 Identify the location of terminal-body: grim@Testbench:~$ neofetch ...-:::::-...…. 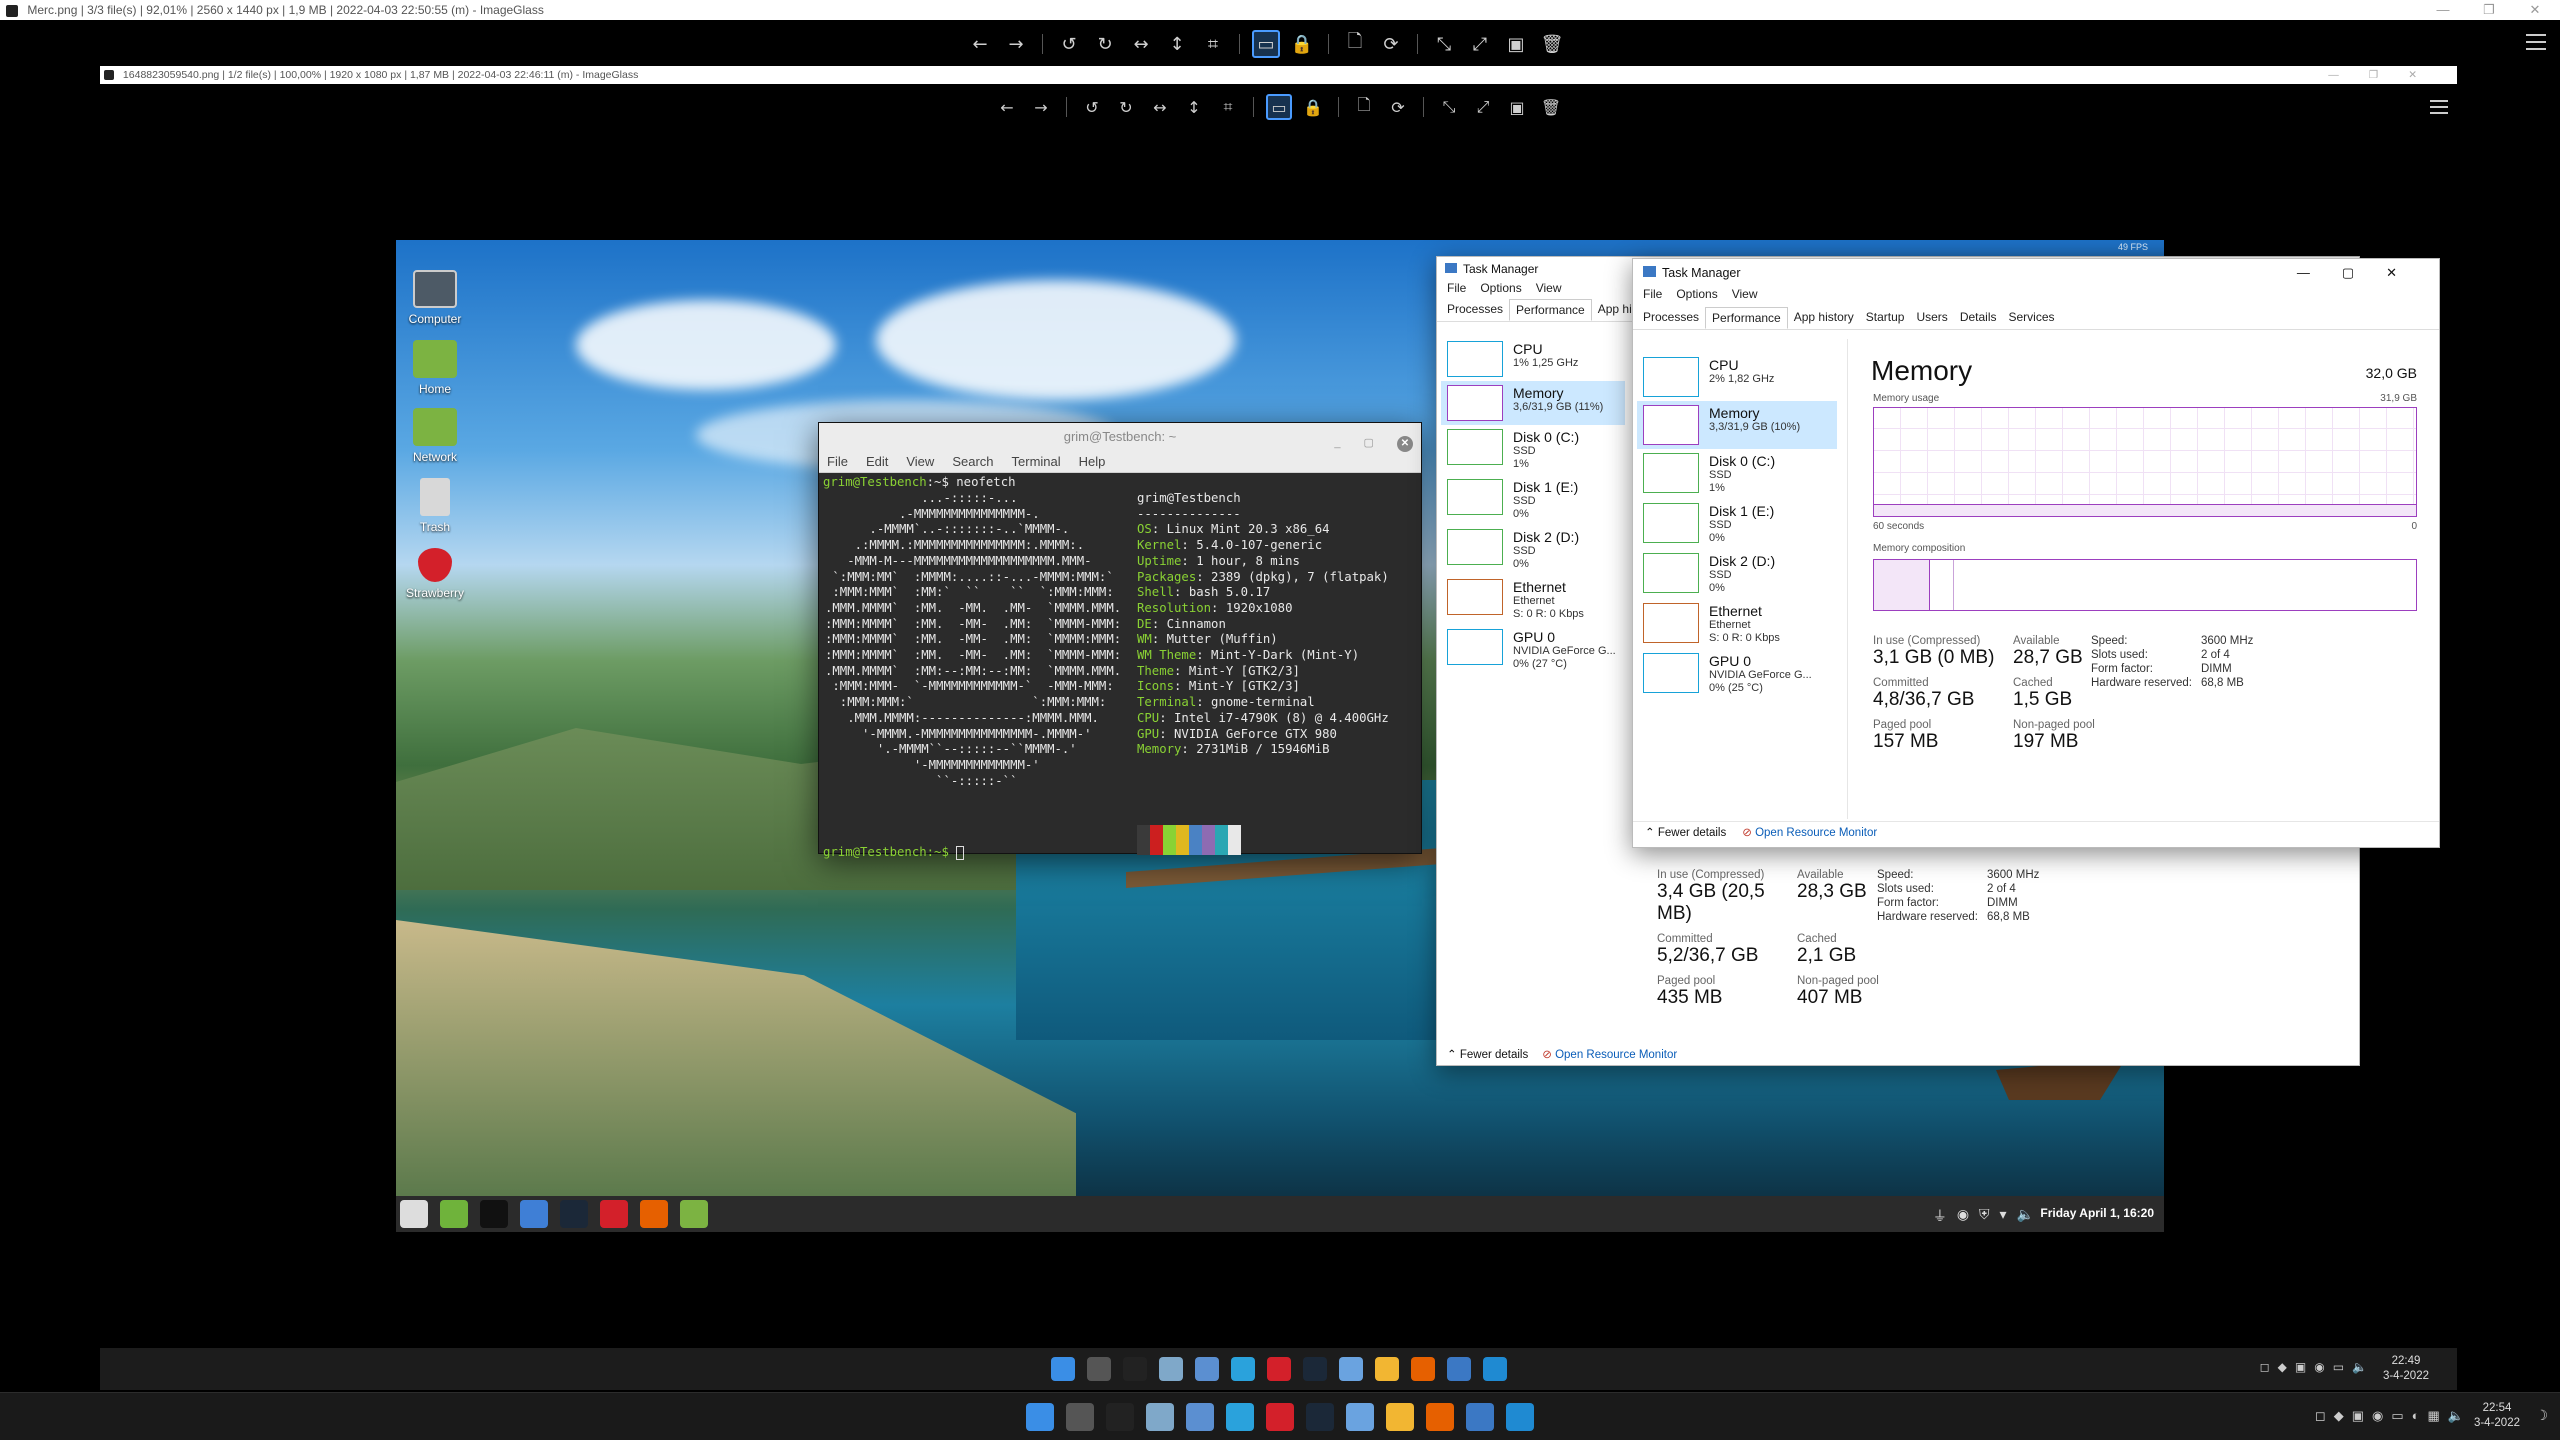
(1120, 666).